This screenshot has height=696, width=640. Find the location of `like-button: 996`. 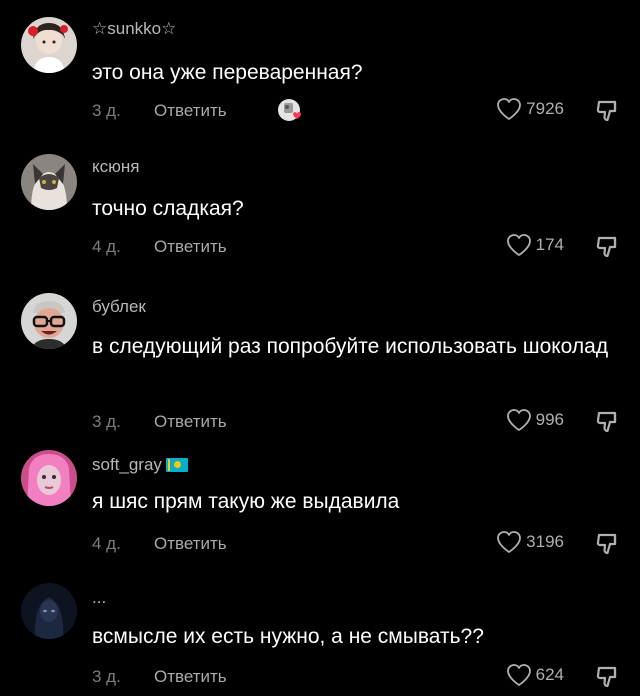

like-button: 996 is located at coordinates (535, 420).